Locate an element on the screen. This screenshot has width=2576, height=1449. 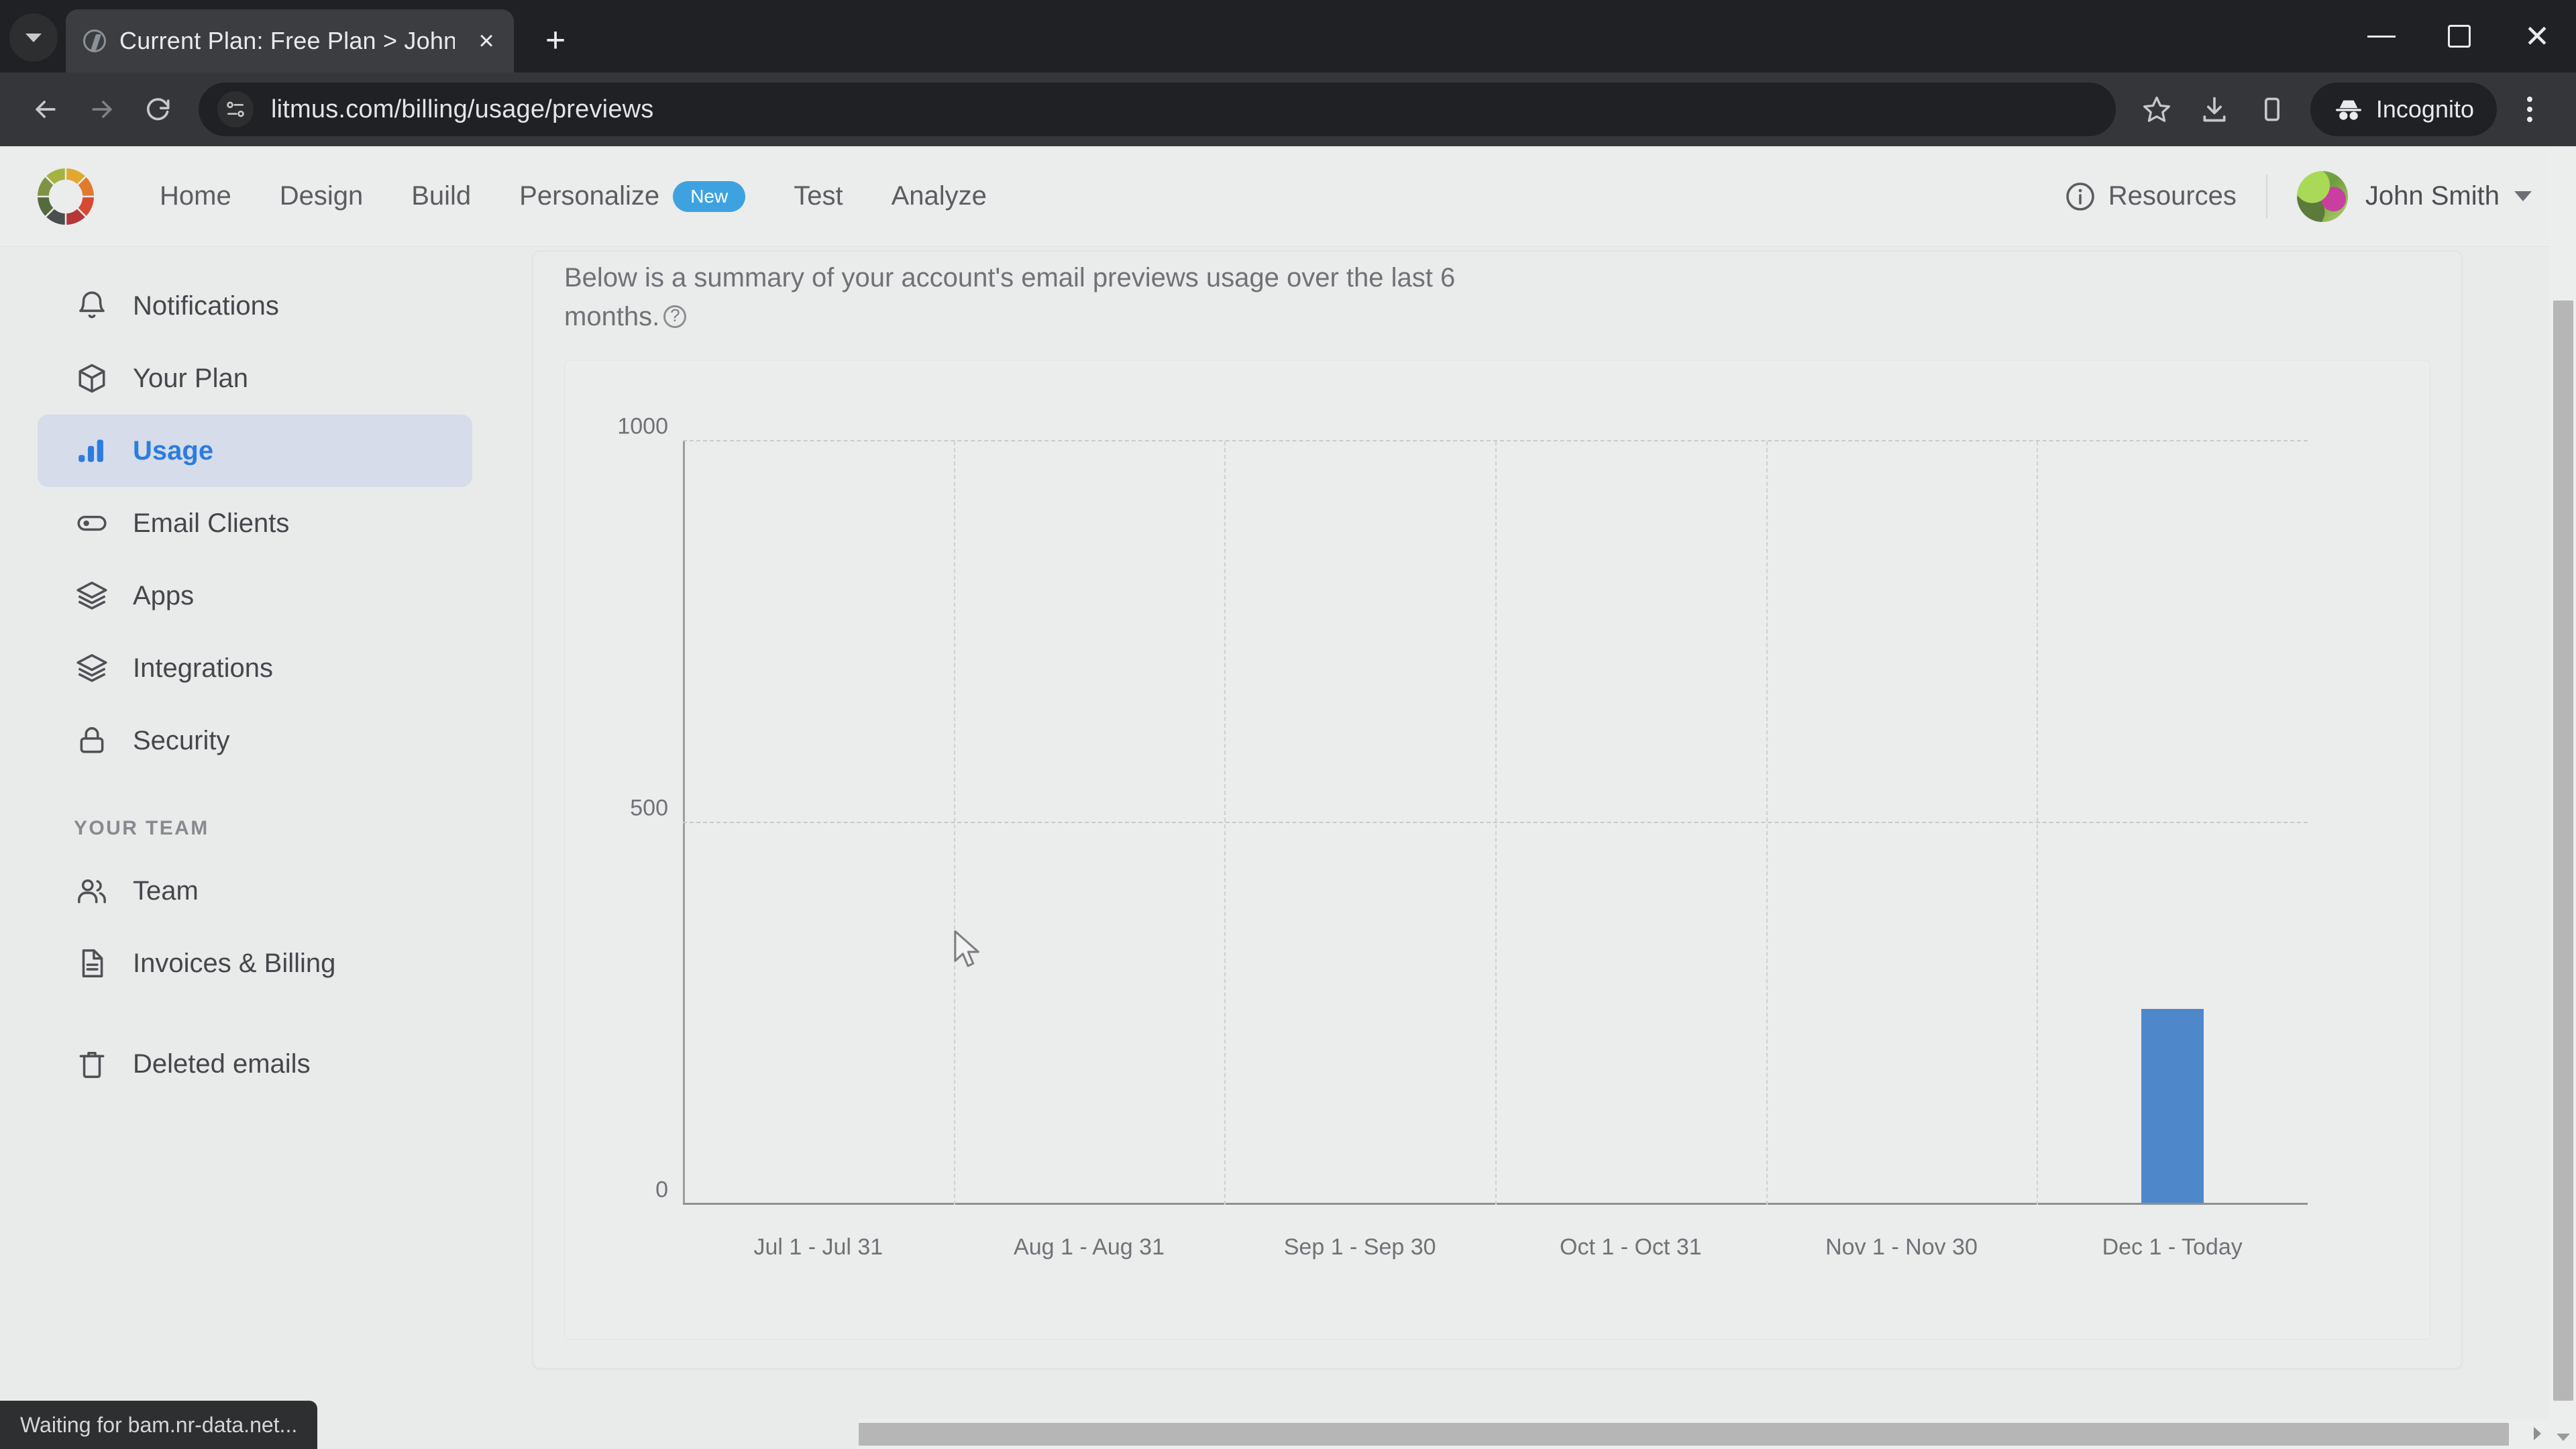
maximize-button is located at coordinates (2459, 36).